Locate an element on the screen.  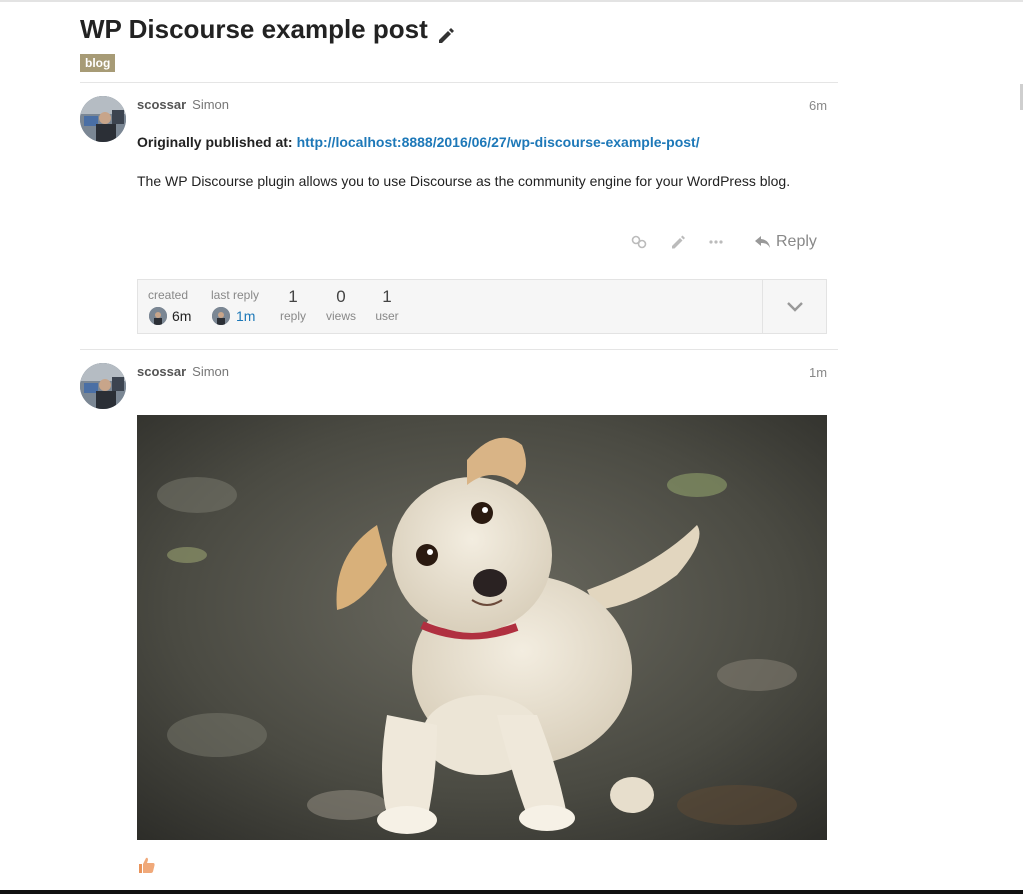
created-label: created is located at coordinates (168, 295).